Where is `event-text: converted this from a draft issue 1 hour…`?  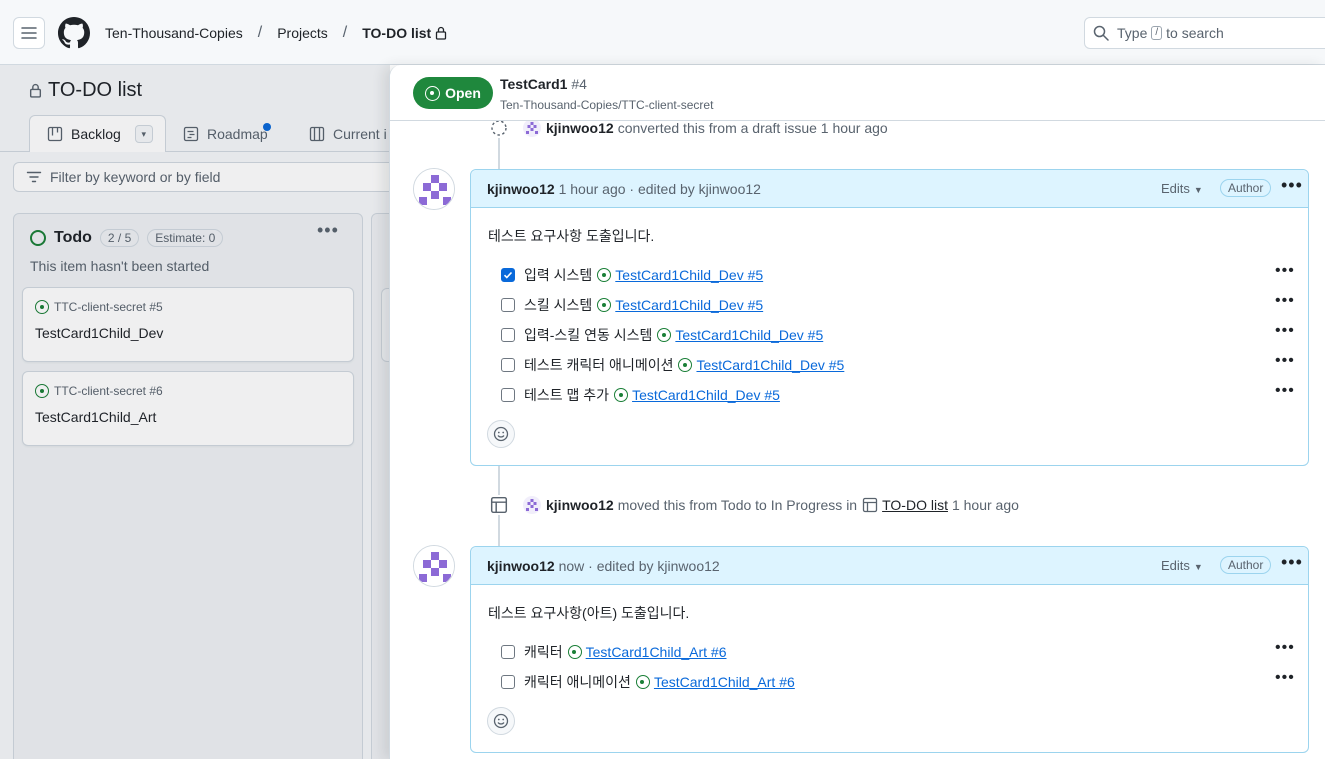
event-text: converted this from a draft issue 1 hour… is located at coordinates (752, 128).